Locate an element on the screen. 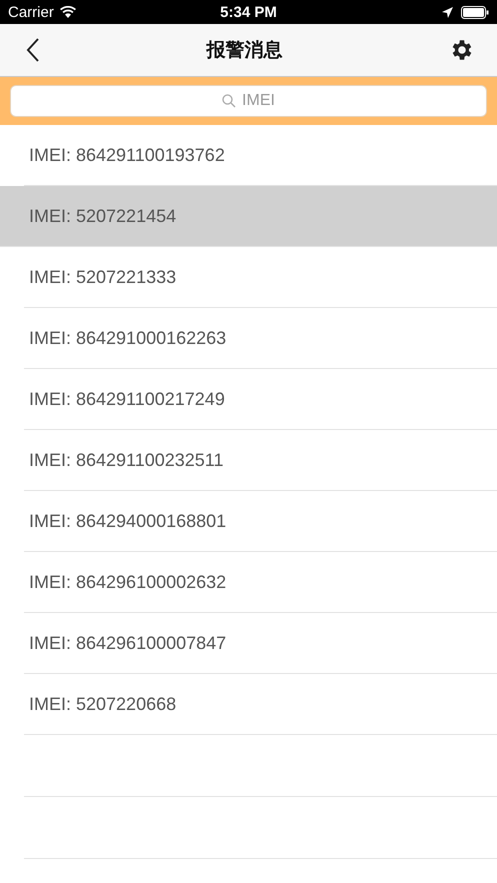  status-time: 5:34 PM is located at coordinates (248, 12).